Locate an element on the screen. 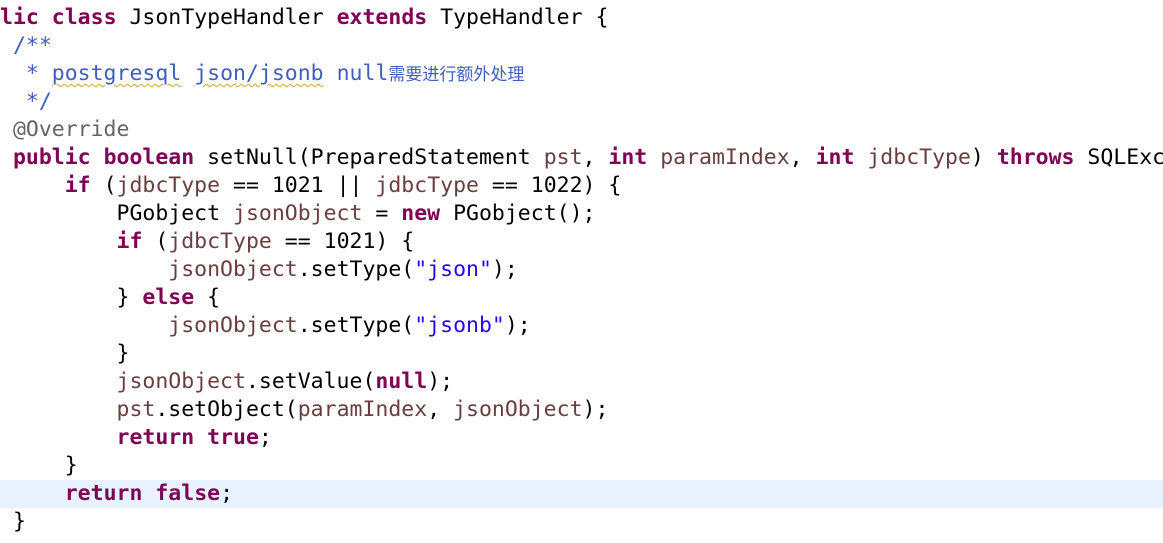 Image resolution: width=1163 pixels, height=543 pixels. code-token-plain: SQLExc is located at coordinates (1118, 157).